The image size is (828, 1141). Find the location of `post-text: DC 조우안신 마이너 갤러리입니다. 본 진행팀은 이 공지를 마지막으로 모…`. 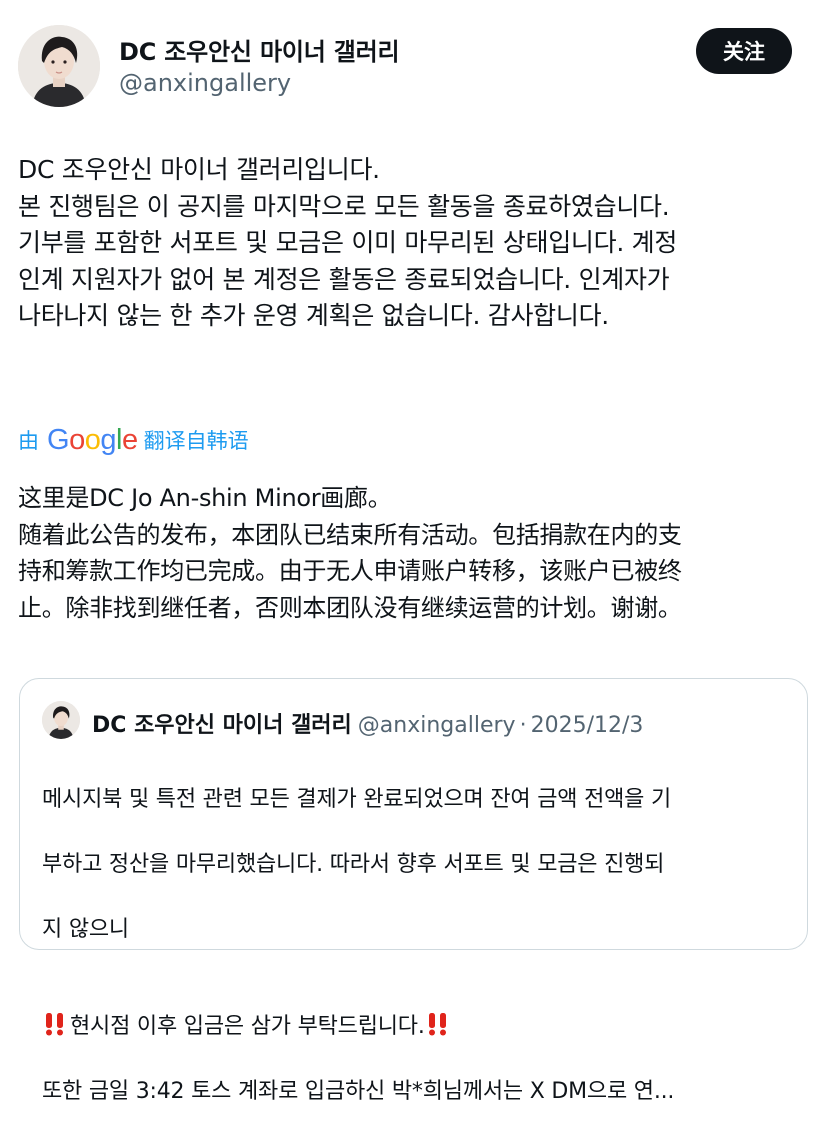

post-text: DC 조우안신 마이너 갤러리입니다. 본 진행팀은 이 공지를 마지막으로 모… is located at coordinates (348, 242).